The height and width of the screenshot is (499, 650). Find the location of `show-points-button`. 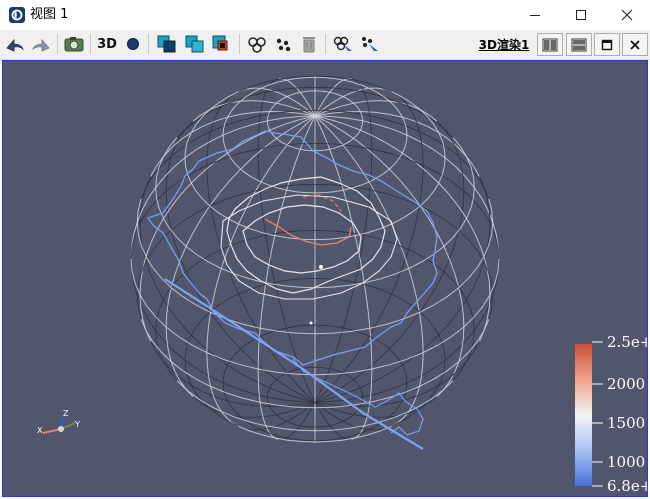

show-points-button is located at coordinates (222, 44).